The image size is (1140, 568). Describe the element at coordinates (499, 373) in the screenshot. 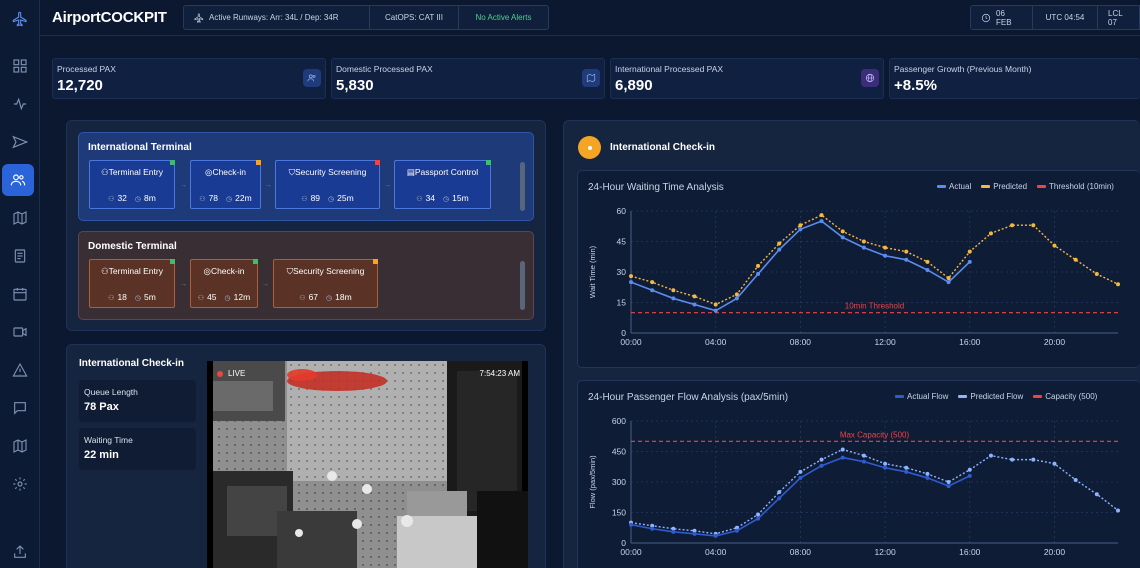

I see `camera-timestamp: 7:54:23 AM` at that location.